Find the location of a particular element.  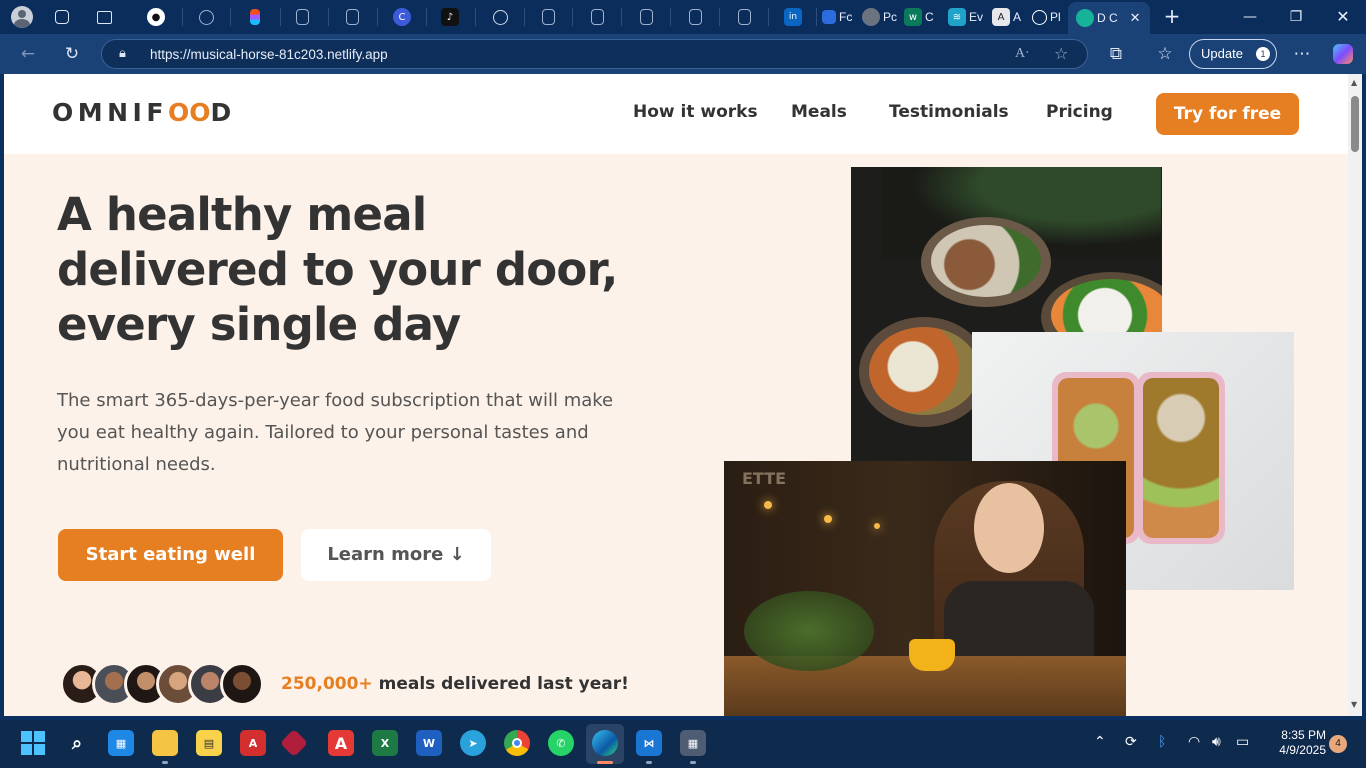

chrome-icon is located at coordinates (517, 743).